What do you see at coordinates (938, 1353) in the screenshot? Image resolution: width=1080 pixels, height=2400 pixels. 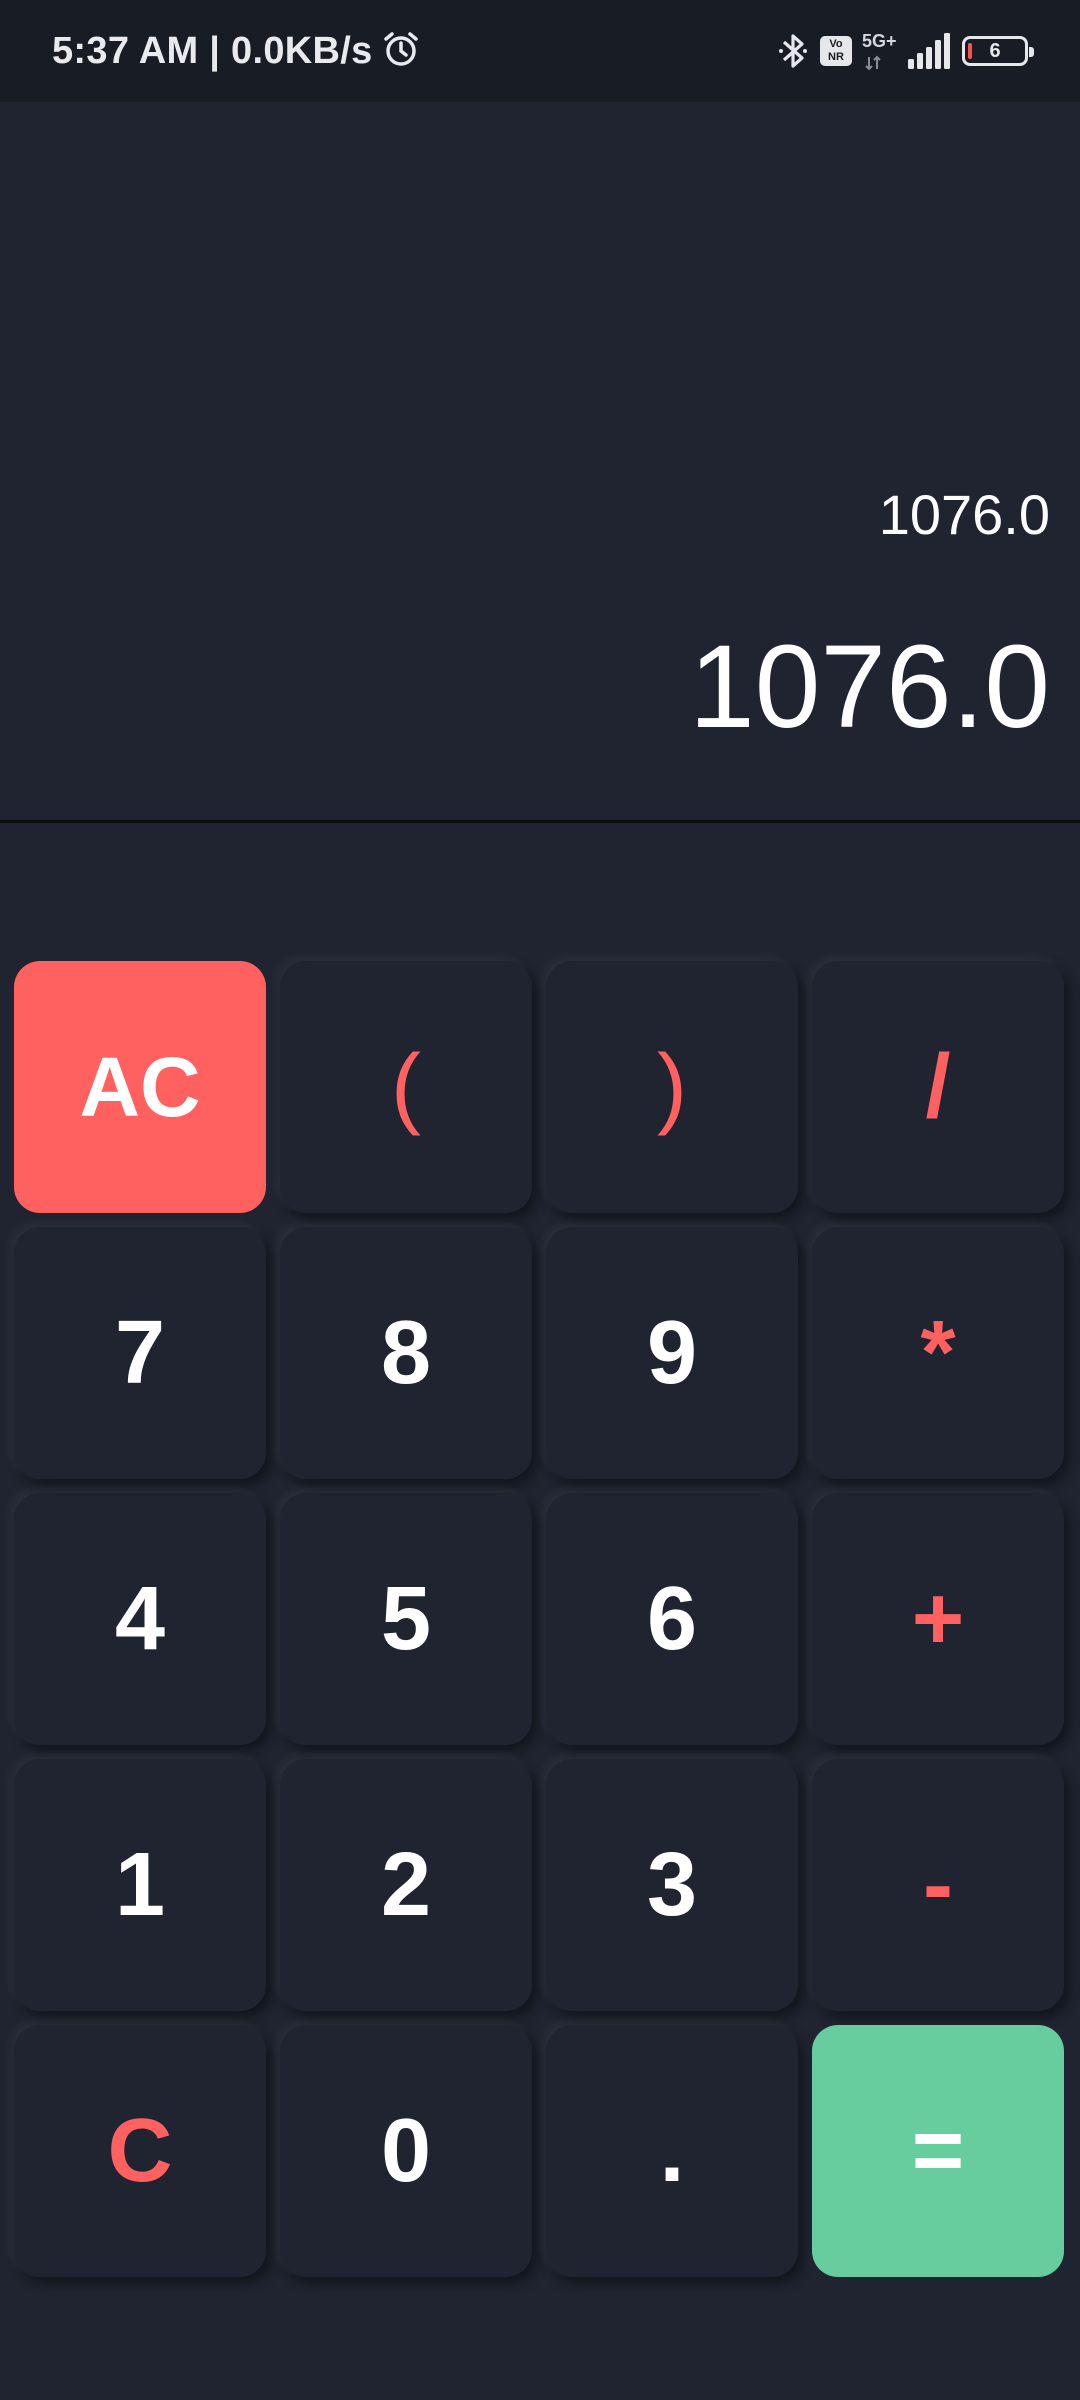 I see `multiply-button: *` at bounding box center [938, 1353].